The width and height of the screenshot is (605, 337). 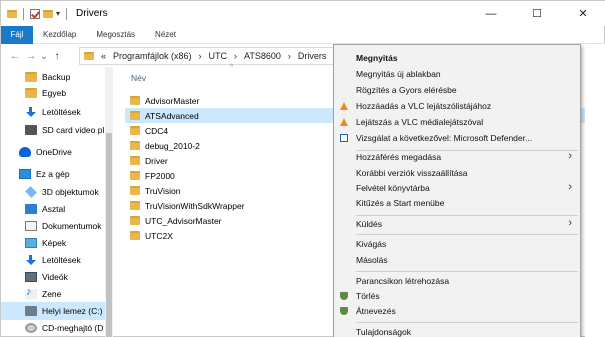 I want to click on defender-icon, so click(x=344, y=138).